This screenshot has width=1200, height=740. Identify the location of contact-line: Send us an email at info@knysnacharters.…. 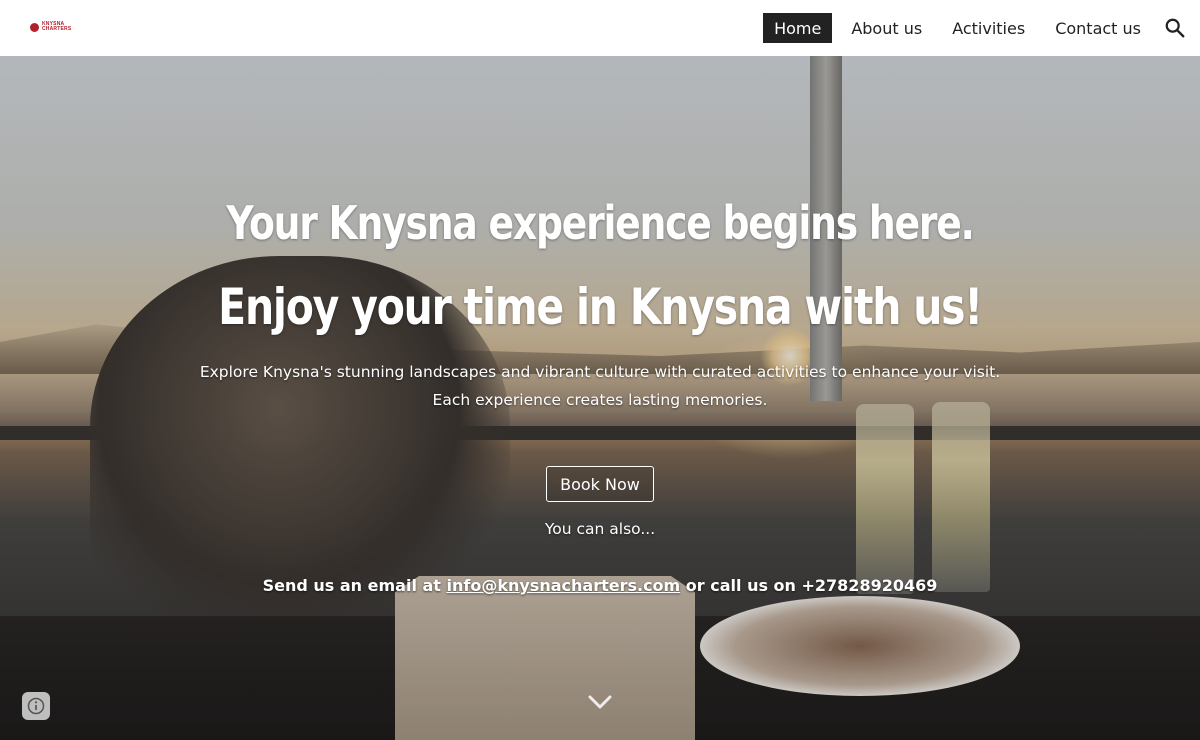
(600, 585).